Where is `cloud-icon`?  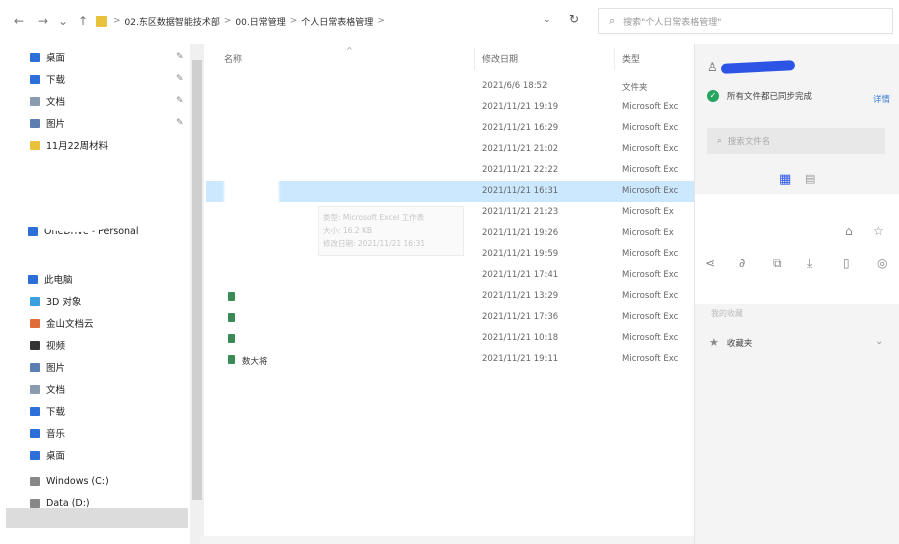 cloud-icon is located at coordinates (33, 231).